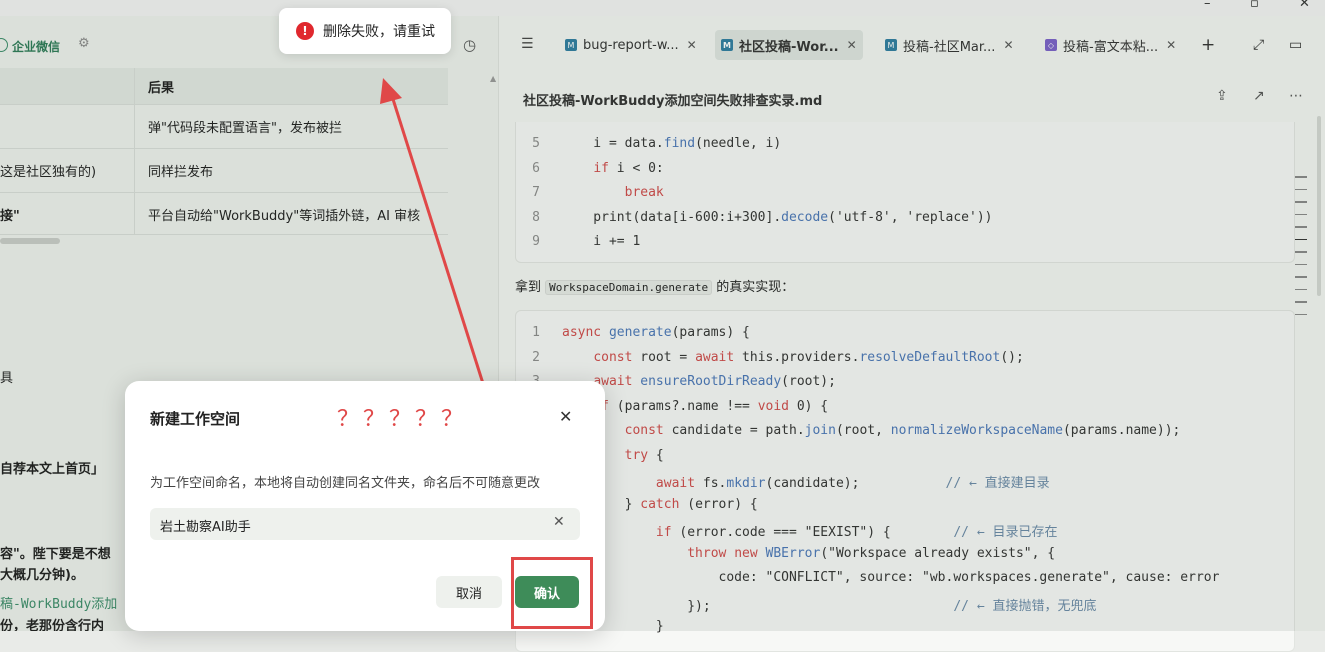 This screenshot has height=652, width=1325. Describe the element at coordinates (345, 483) in the screenshot. I see `dialog-description: 为工作空间命名，本地将自动创建同名文件夹，命名后不可随意更改` at that location.